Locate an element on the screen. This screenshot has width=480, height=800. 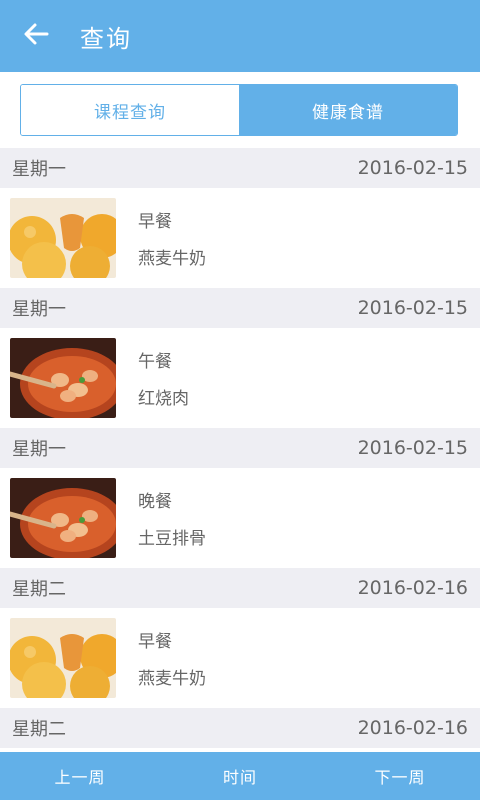
meal-text: 晚餐 土豆排骨 is located at coordinates (172, 518).